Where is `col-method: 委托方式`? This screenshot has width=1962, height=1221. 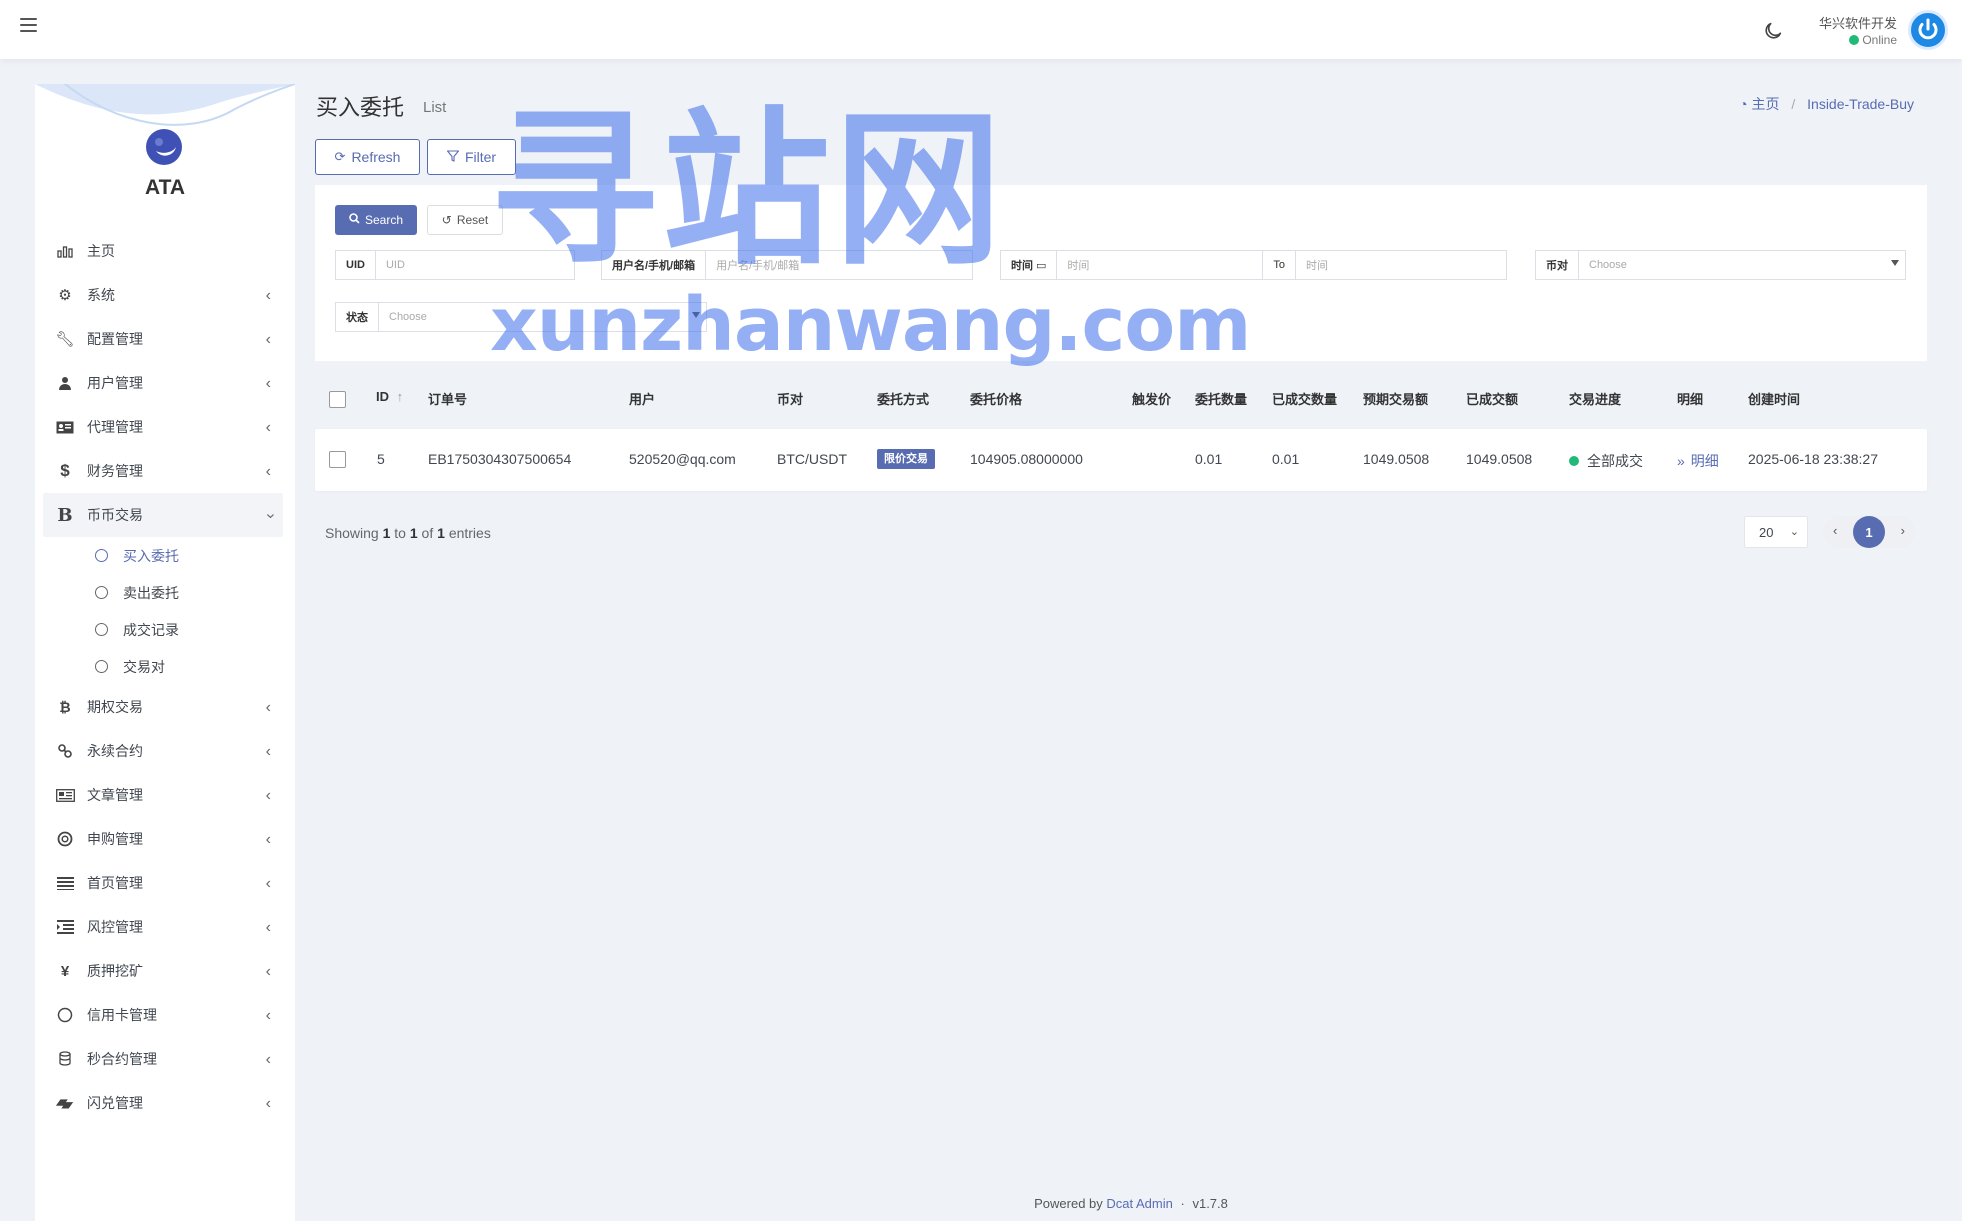 col-method: 委托方式 is located at coordinates (903, 399).